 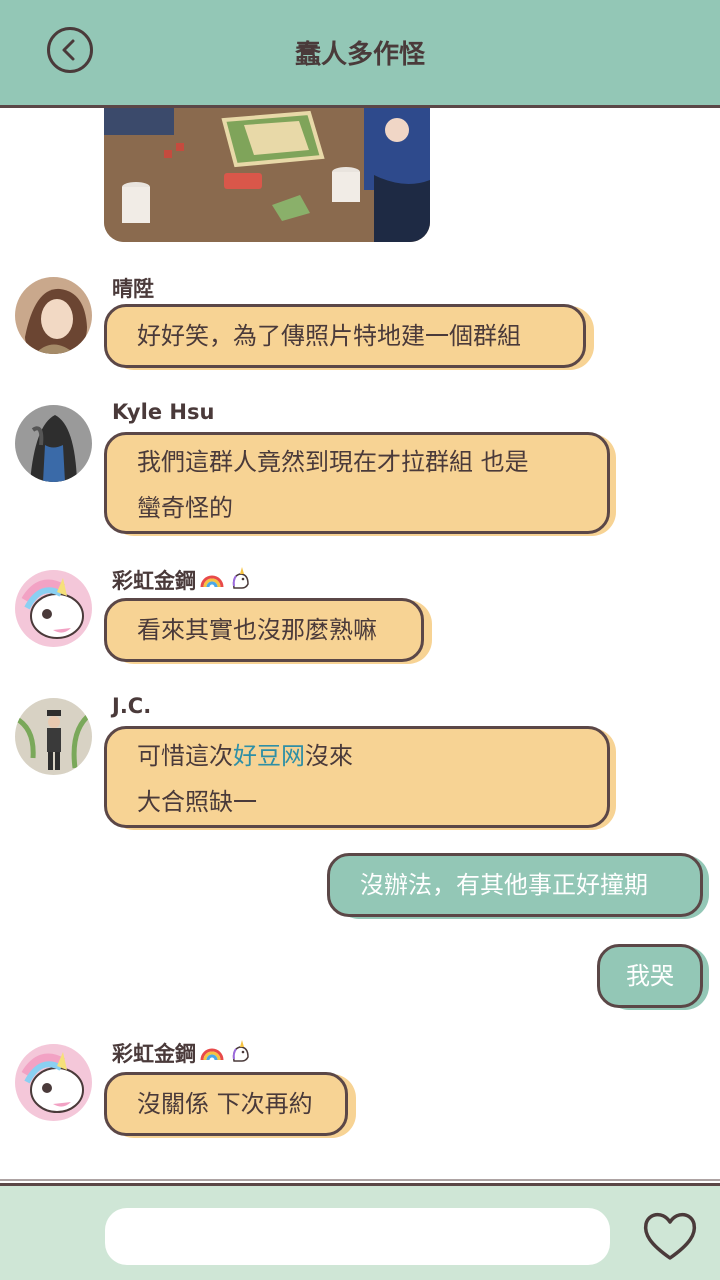 I want to click on heart-button, so click(x=670, y=1236).